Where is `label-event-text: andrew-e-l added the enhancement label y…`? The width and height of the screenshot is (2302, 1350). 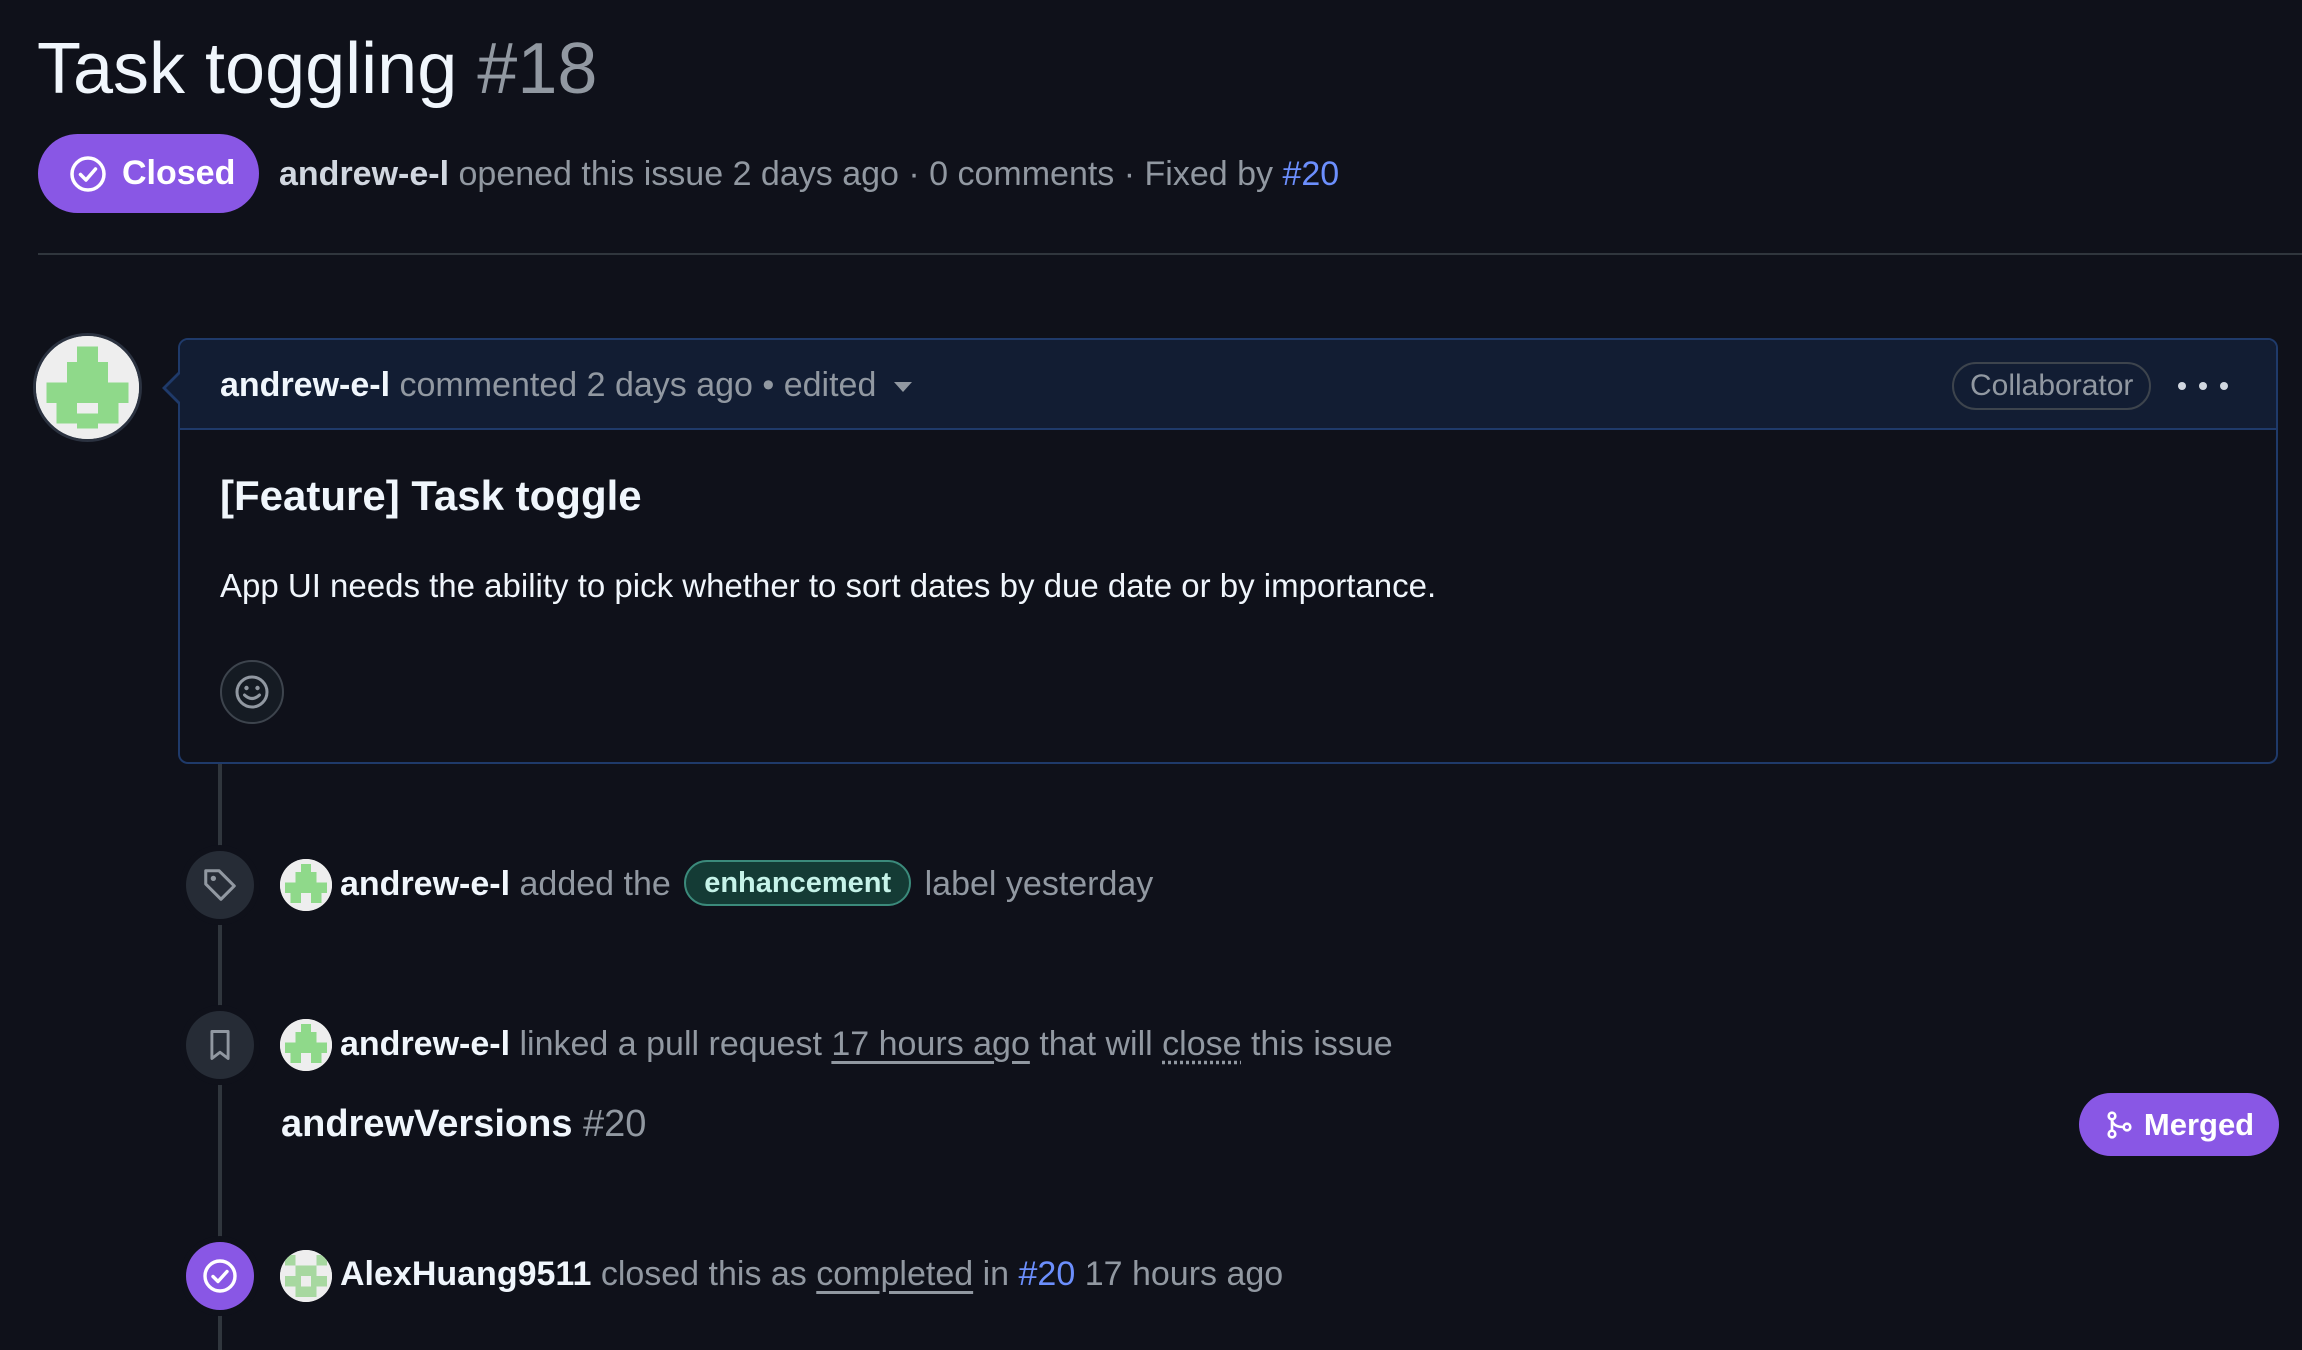 label-event-text: andrew-e-l added the enhancement label y… is located at coordinates (746, 884).